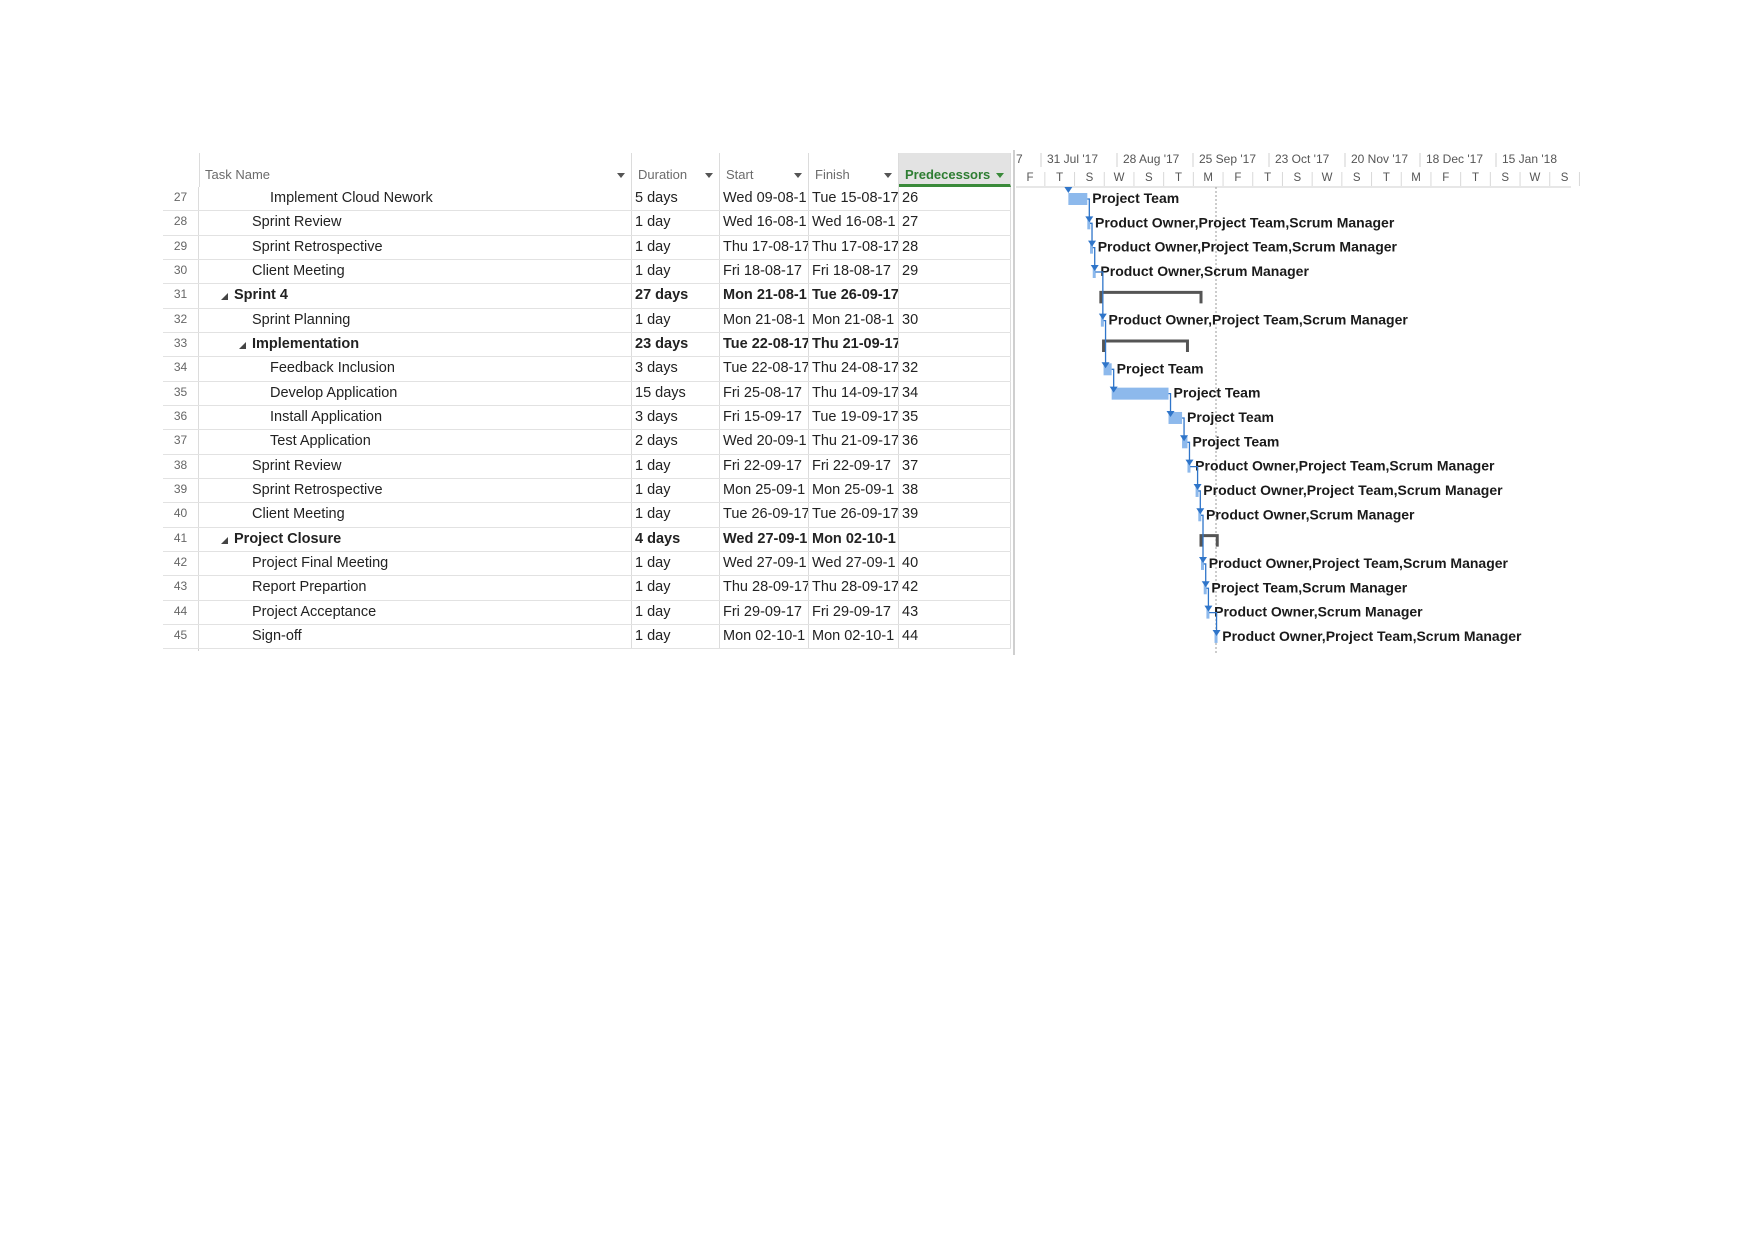 The image size is (1754, 1241). What do you see at coordinates (1072, 159) in the screenshot?
I see `major-timescale-label: 31 Jul '17` at bounding box center [1072, 159].